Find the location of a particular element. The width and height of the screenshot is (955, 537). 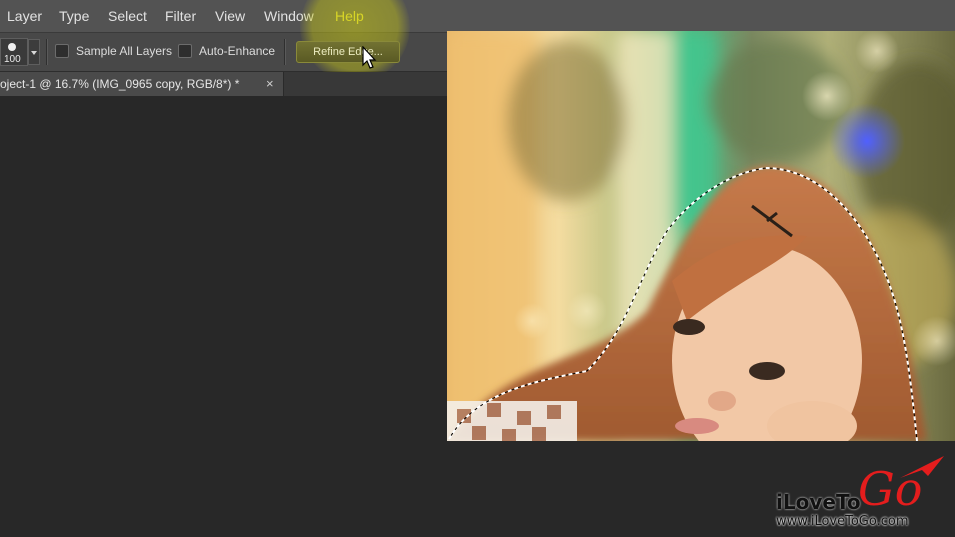

mouse-cursor-icon is located at coordinates (369, 57).